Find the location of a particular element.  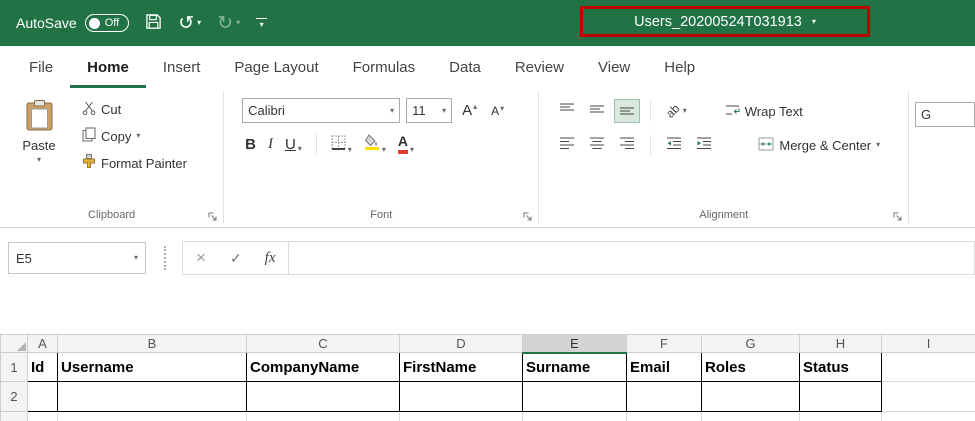

format-painter-button: Format Painter is located at coordinates (134, 163).